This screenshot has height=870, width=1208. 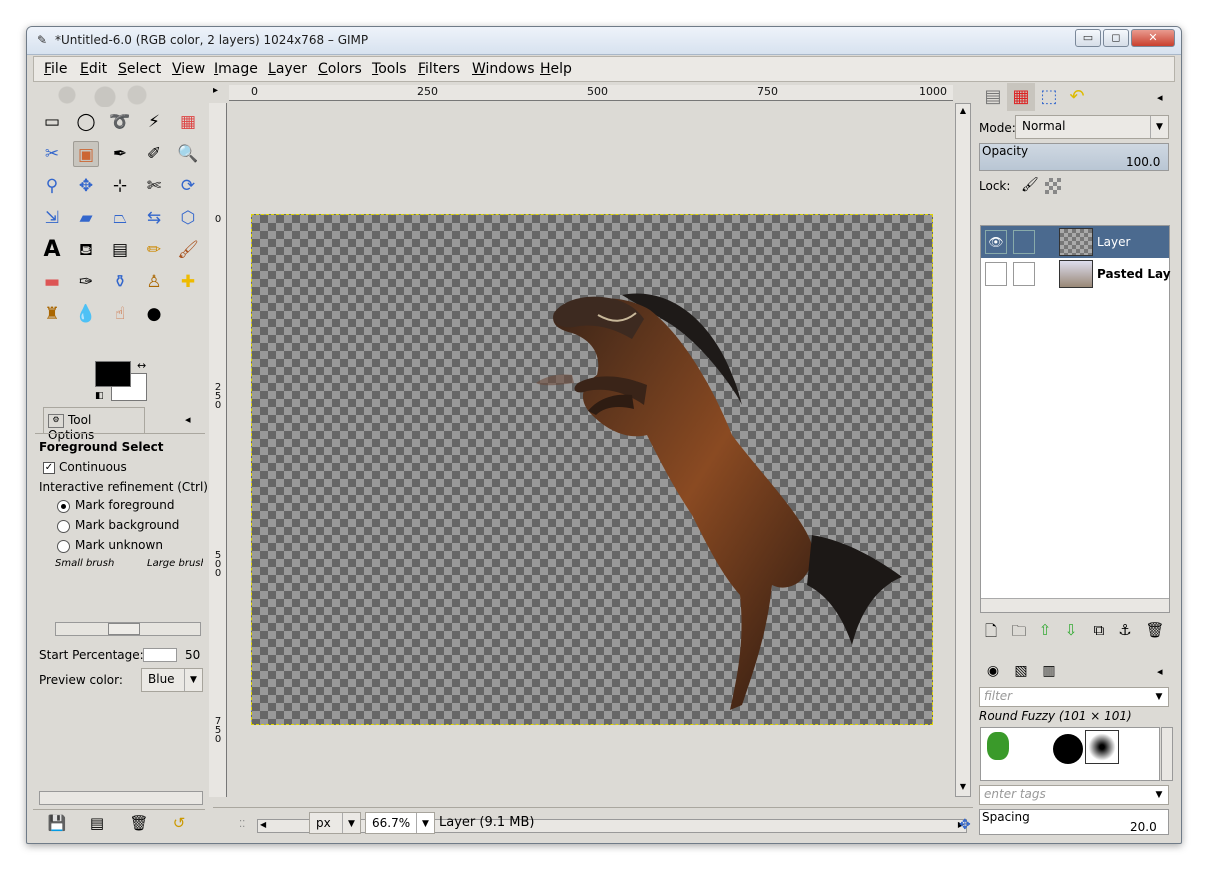 What do you see at coordinates (400, 823) in the screenshot?
I see `zoom-select: 66.7% ▼` at bounding box center [400, 823].